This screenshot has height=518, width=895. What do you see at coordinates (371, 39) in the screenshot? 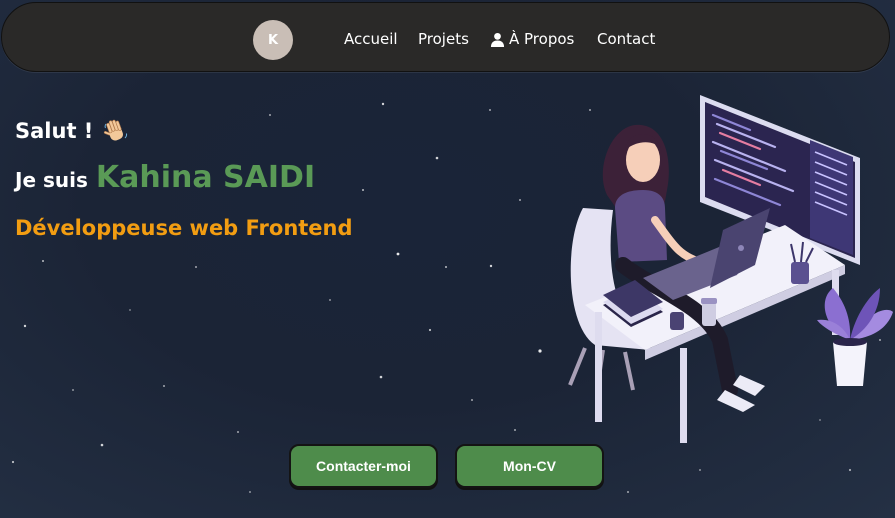
I see `nav-link-accueil: Accueil` at bounding box center [371, 39].